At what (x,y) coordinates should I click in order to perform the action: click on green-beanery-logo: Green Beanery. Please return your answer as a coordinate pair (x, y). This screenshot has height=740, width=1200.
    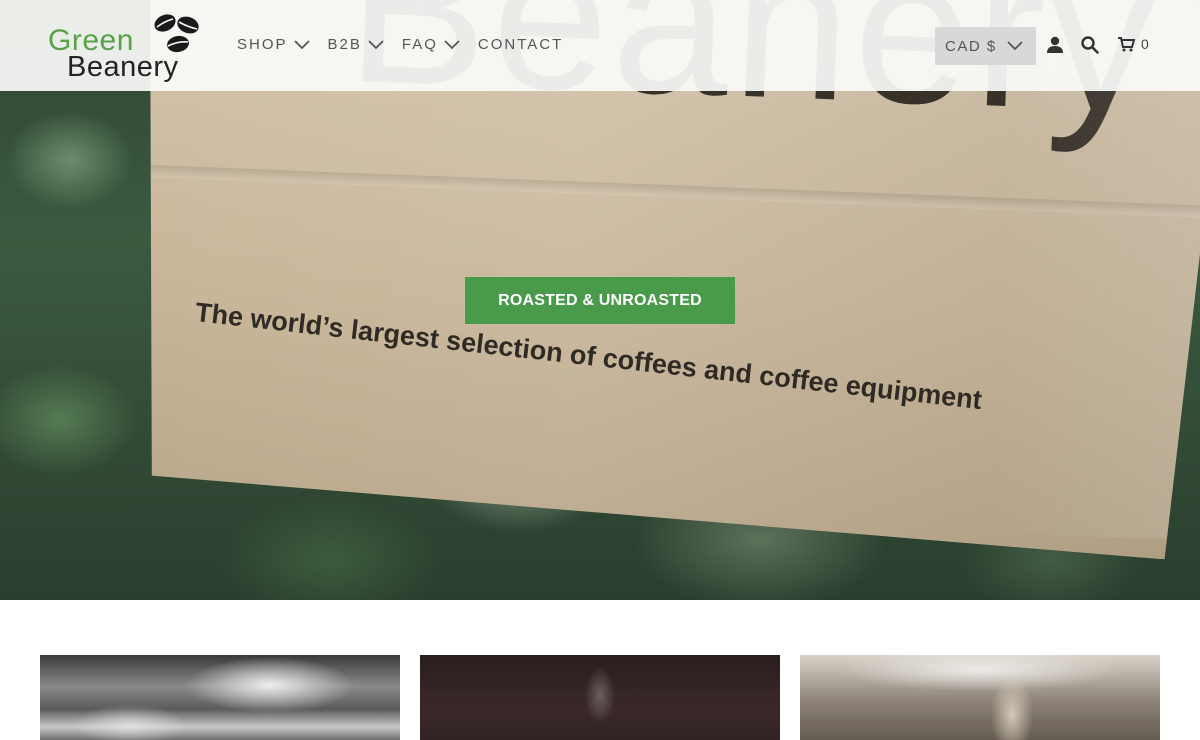
    Looking at the image, I should click on (128, 46).